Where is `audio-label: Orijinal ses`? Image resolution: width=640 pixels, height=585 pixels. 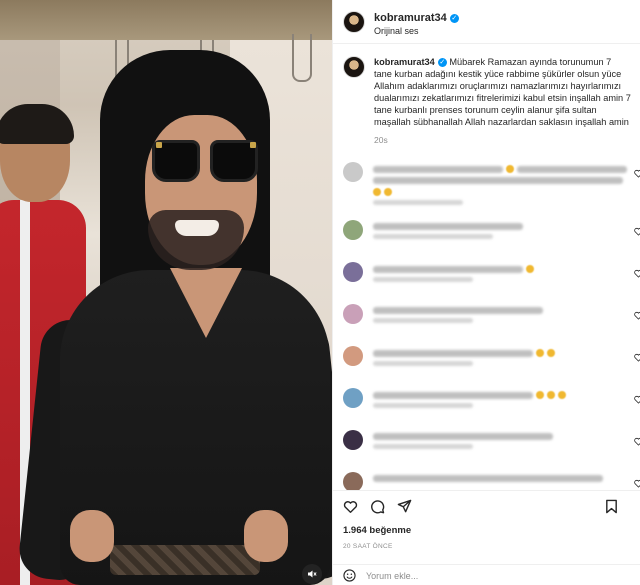 audio-label: Orijinal ses is located at coordinates (416, 31).